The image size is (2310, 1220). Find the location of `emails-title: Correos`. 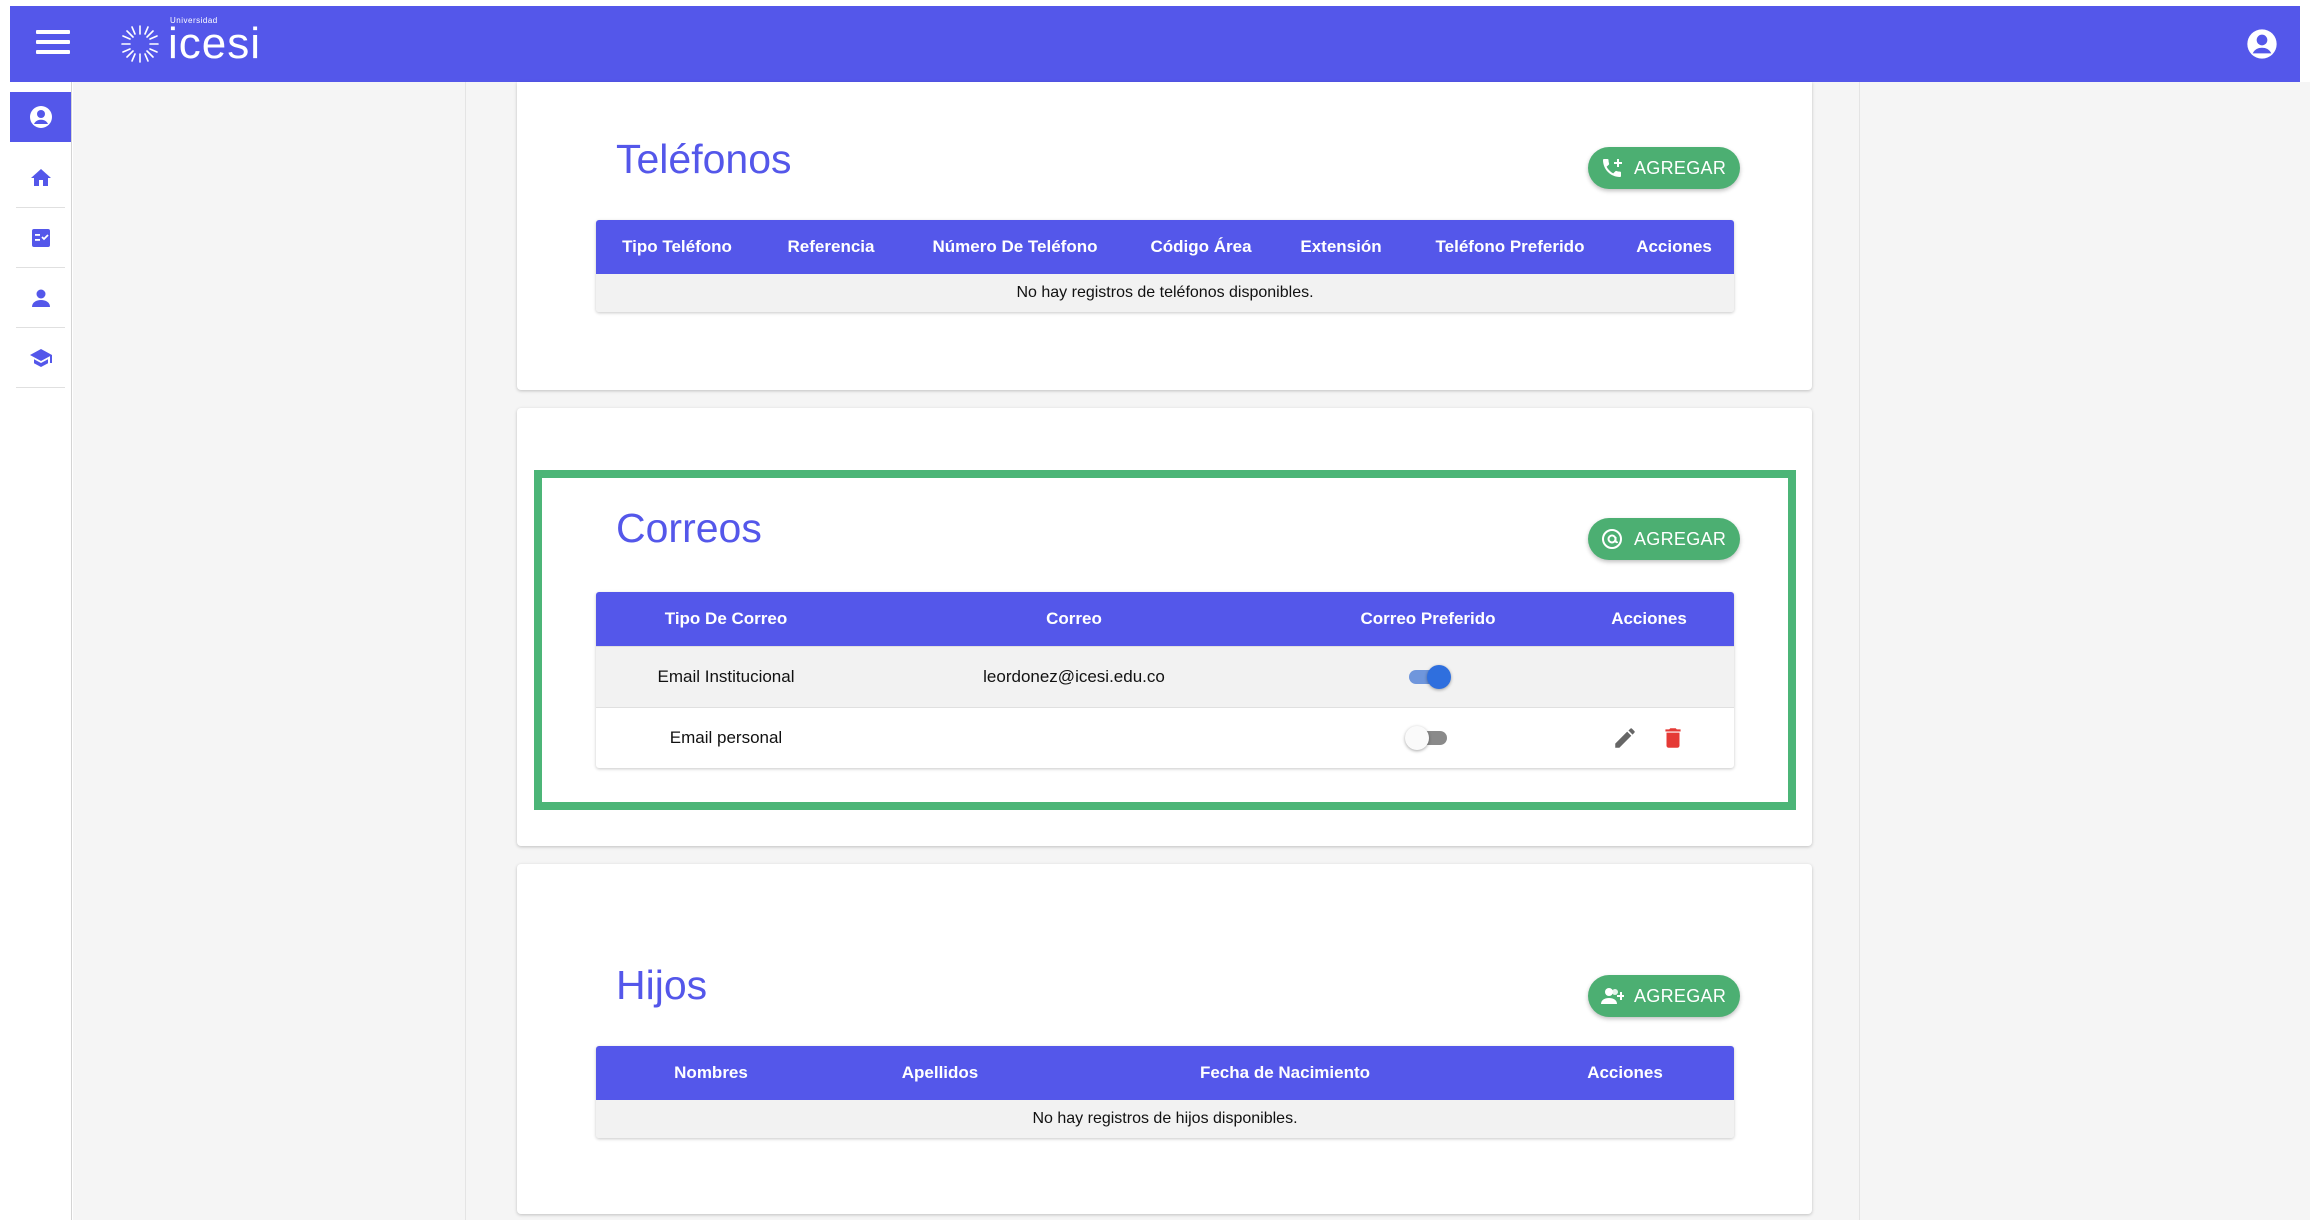

emails-title: Correos is located at coordinates (689, 528).